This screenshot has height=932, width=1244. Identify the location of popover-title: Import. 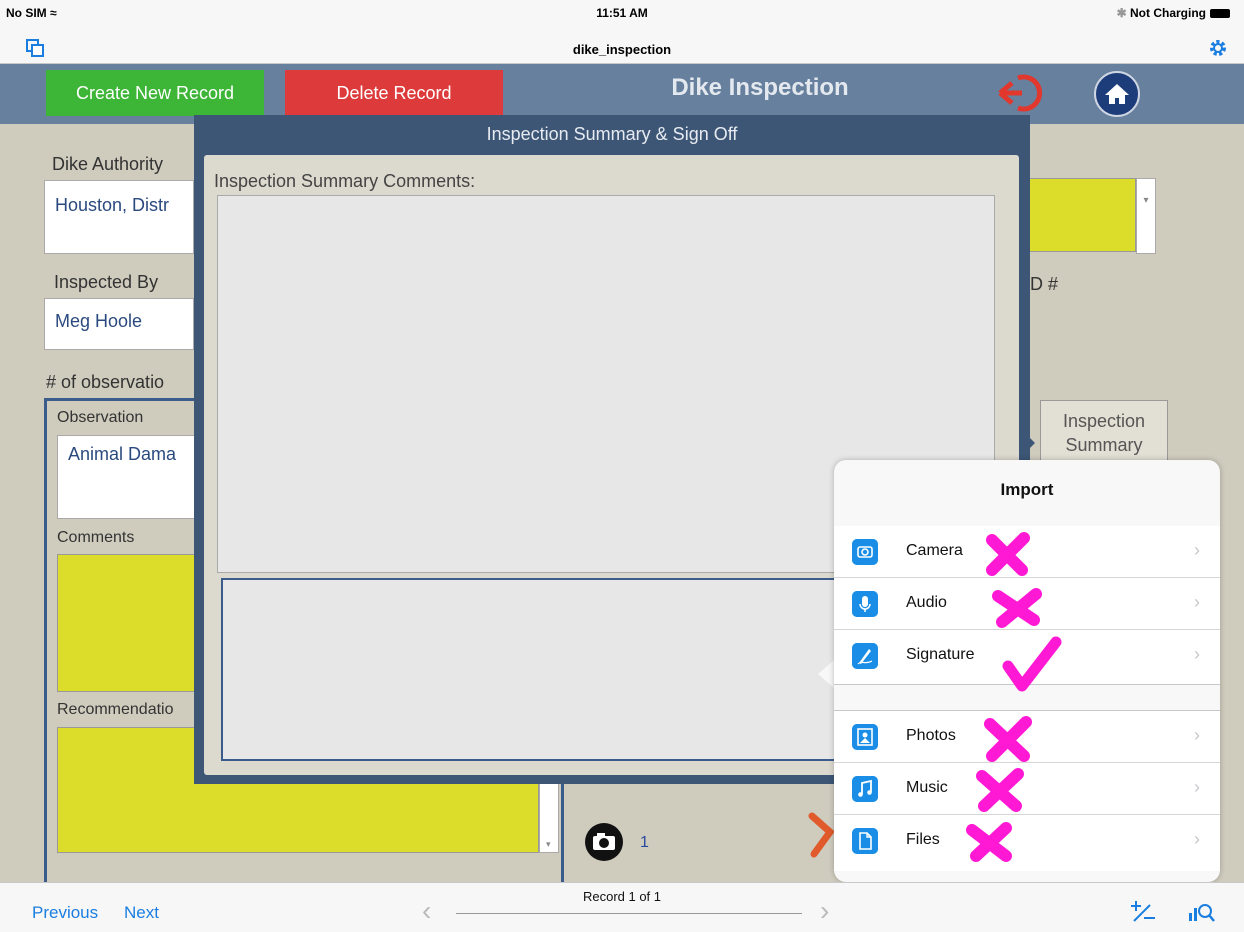
(1027, 489).